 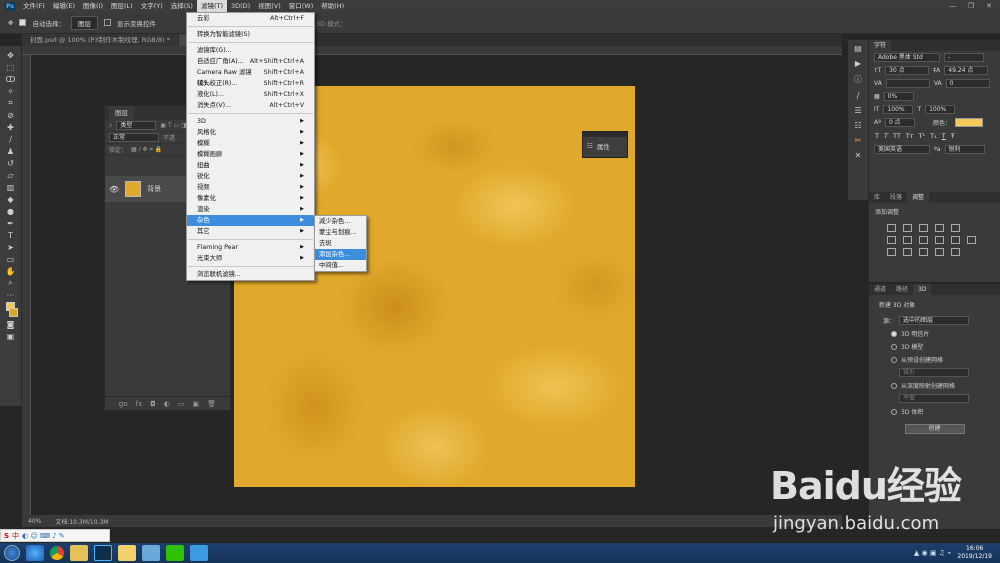 What do you see at coordinates (11, 336) in the screenshot?
I see `screen-mode-icon: ▣` at bounding box center [11, 336].